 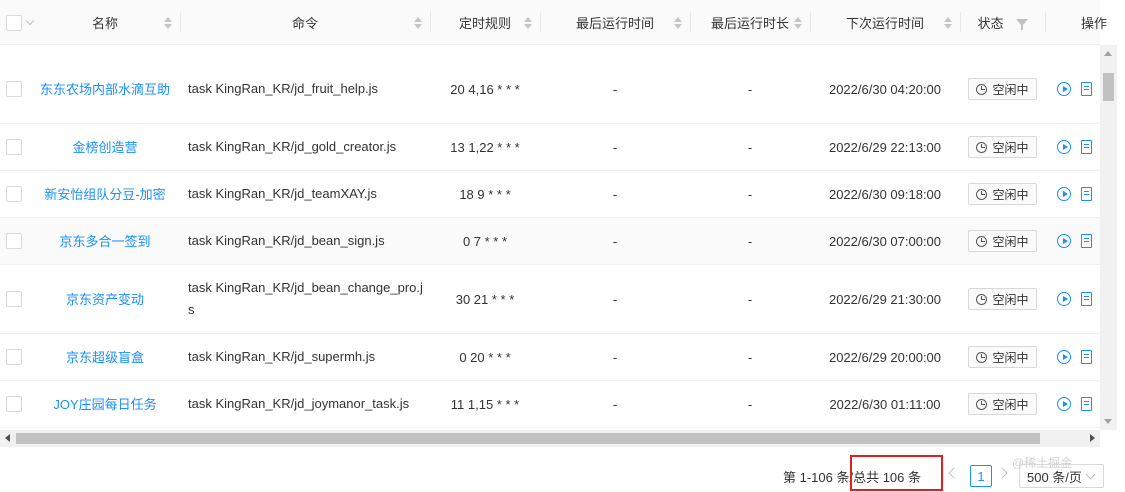 I want to click on task-next-run: 2022/6/29 20:00:00, so click(x=885, y=357).